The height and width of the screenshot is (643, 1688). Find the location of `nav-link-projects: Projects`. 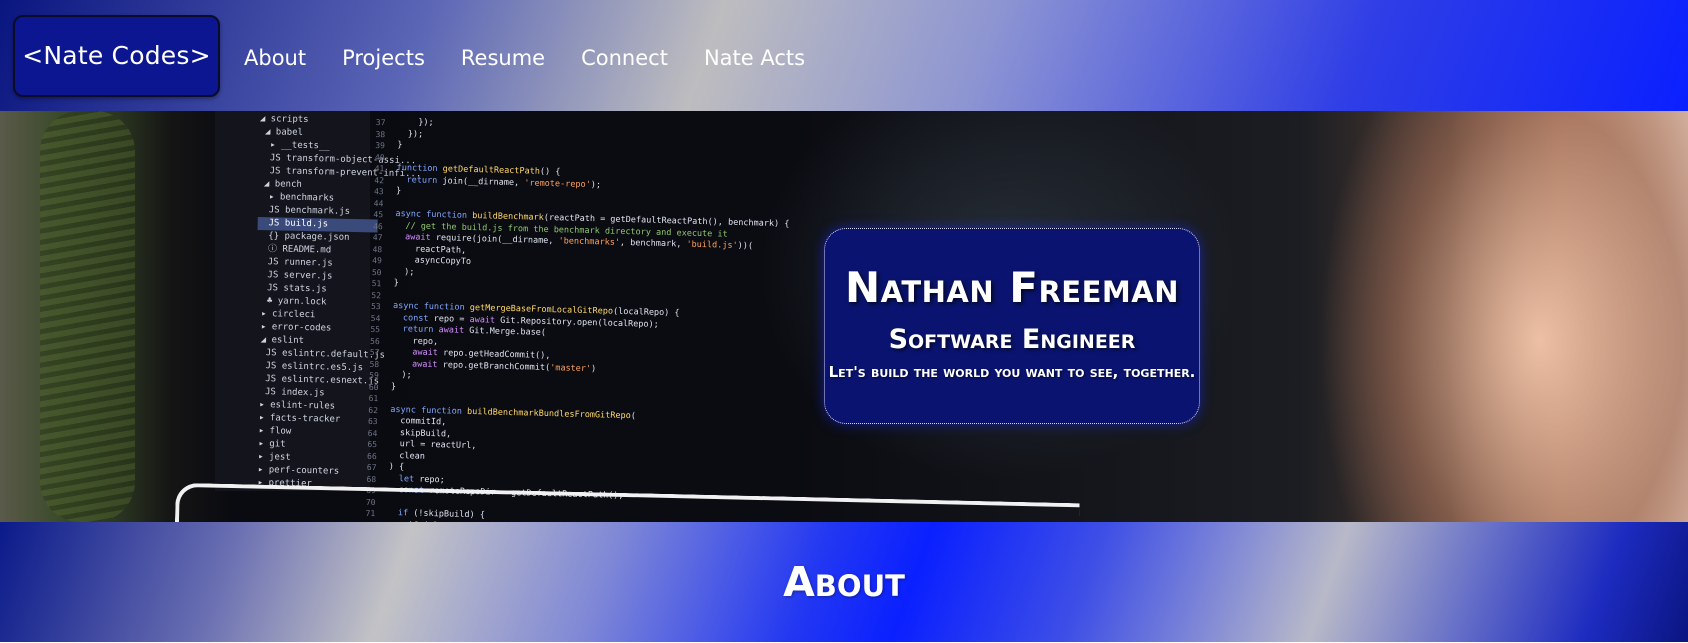

nav-link-projects: Projects is located at coordinates (383, 58).